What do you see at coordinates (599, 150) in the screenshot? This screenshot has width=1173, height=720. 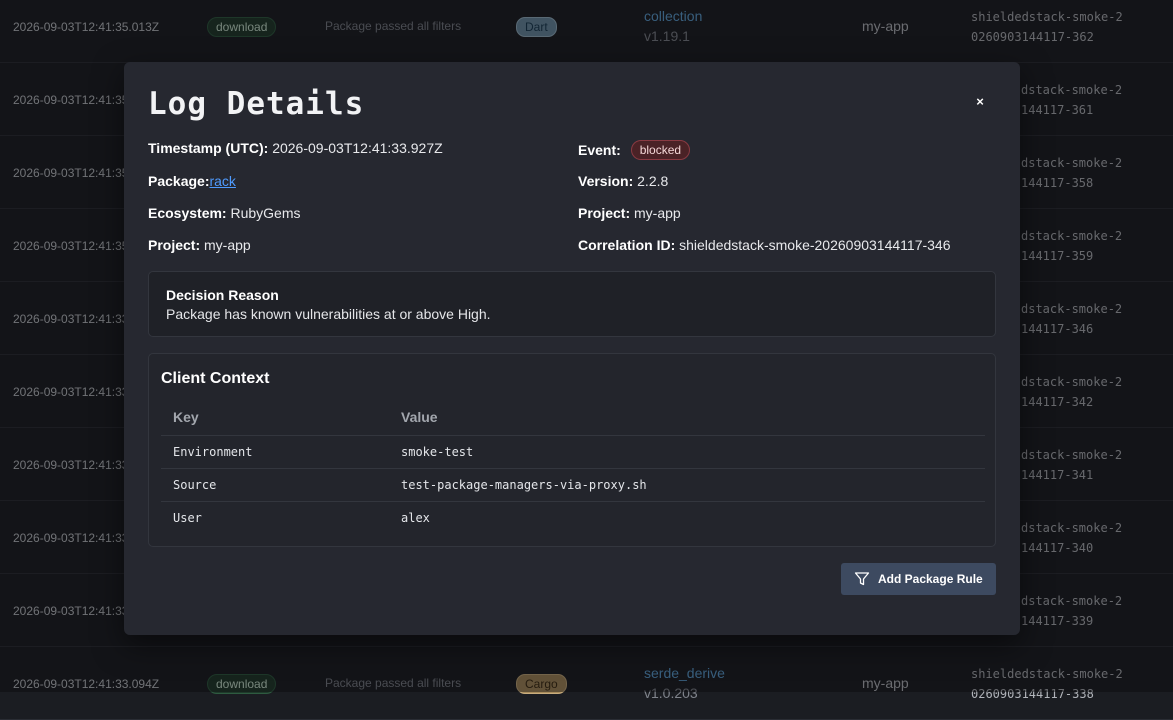 I see `event-label: Event:` at bounding box center [599, 150].